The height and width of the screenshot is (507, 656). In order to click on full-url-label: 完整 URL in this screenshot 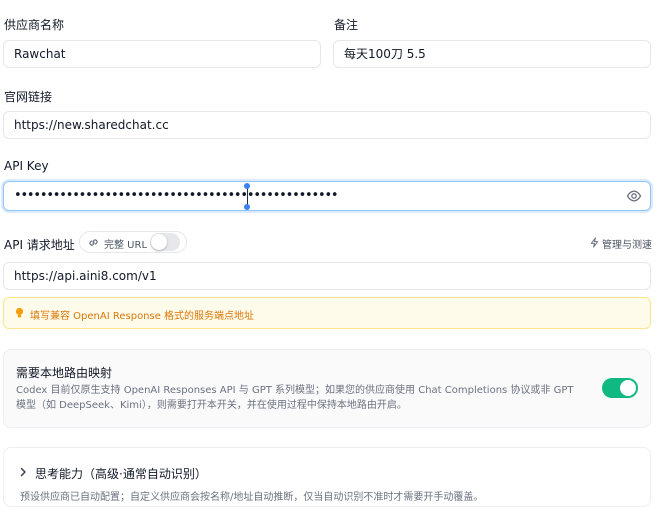, I will do `click(126, 245)`.